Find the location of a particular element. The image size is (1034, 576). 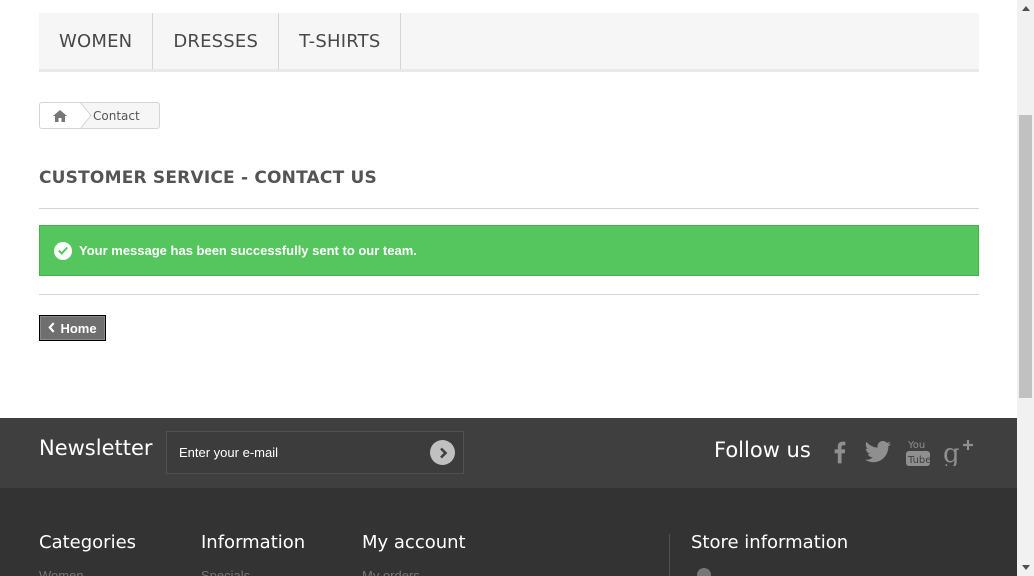

follow-us-title: Follow us is located at coordinates (762, 450).